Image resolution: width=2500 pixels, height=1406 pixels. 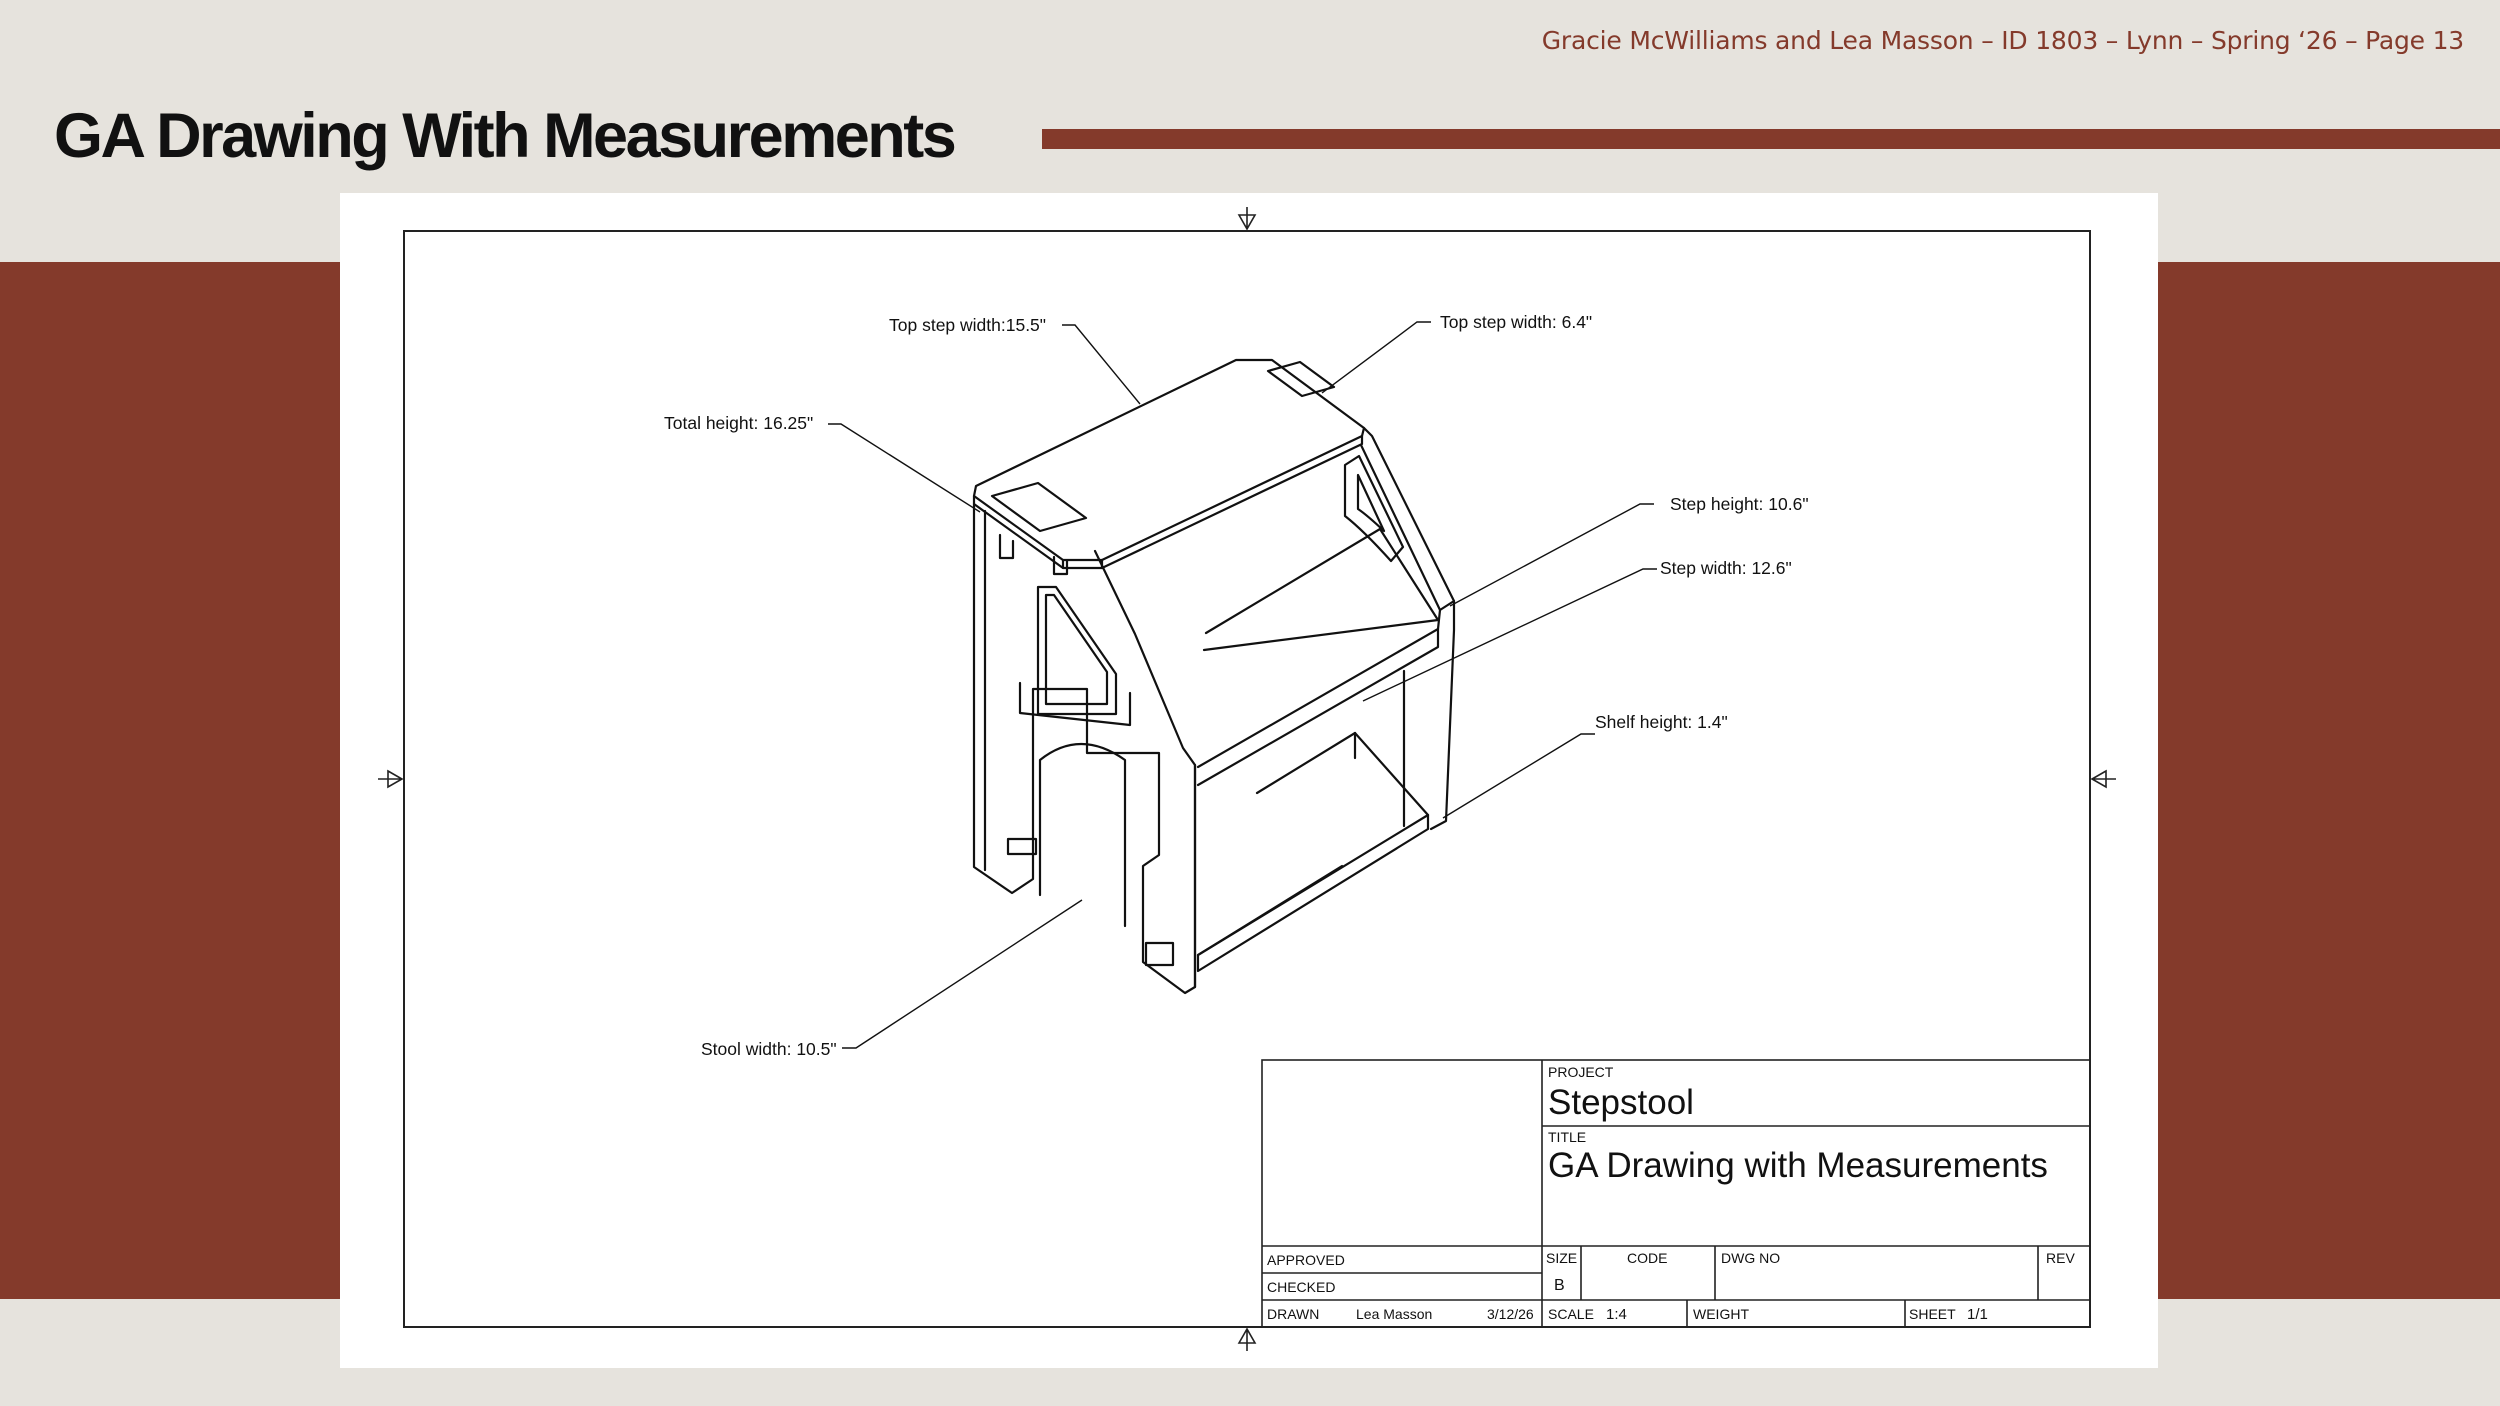 I want to click on size-label: SIZE, so click(x=1561, y=1258).